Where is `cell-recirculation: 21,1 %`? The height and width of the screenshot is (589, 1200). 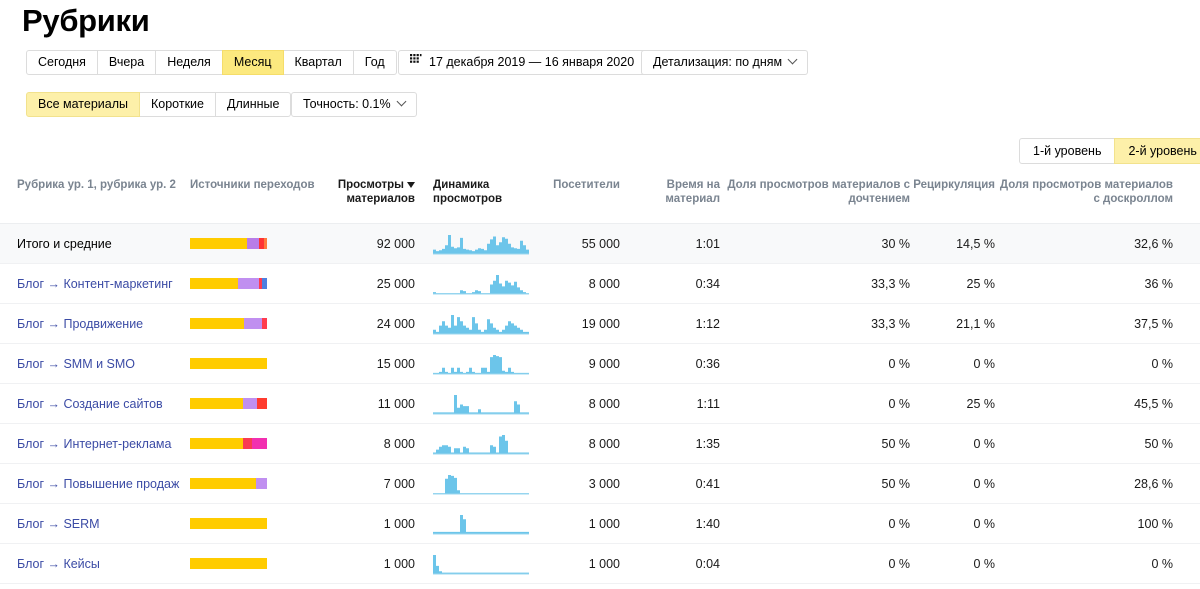
cell-recirculation: 21,1 % is located at coordinates (975, 323).